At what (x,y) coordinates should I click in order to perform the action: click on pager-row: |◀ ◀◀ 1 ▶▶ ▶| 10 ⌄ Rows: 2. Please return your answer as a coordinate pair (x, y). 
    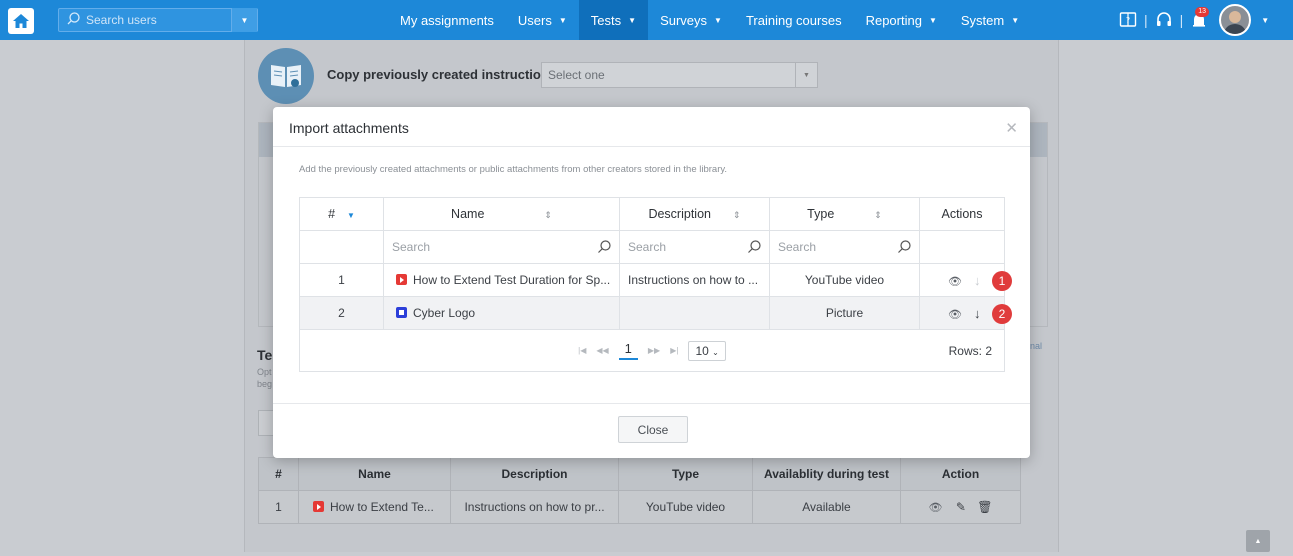
    Looking at the image, I should click on (652, 350).